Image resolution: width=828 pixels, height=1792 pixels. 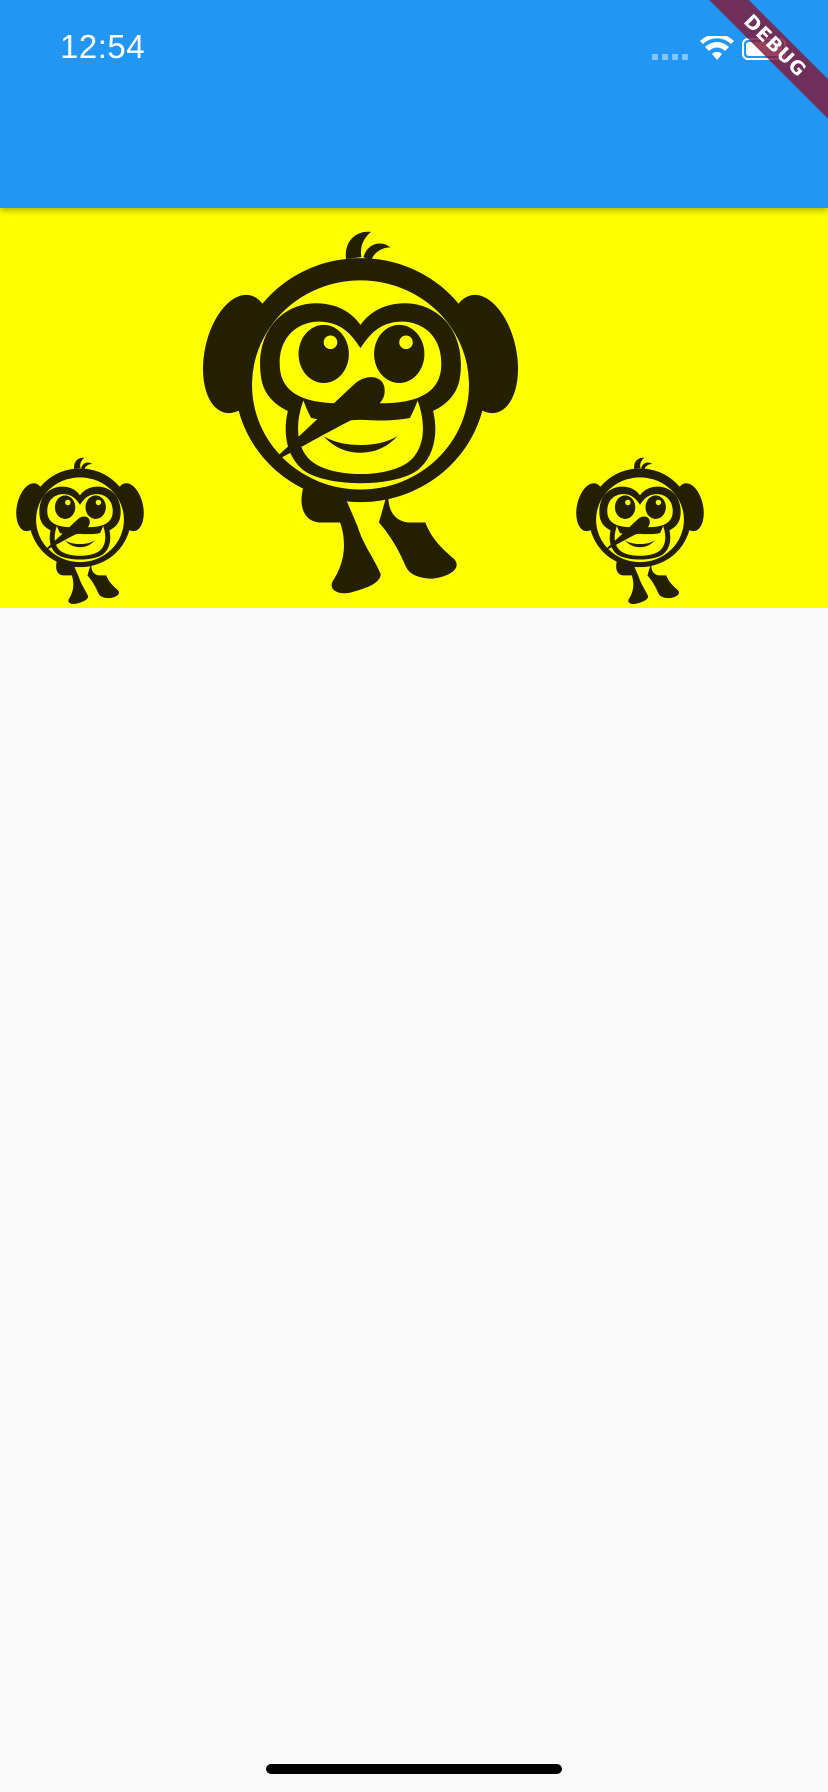 I want to click on status-time: 12:54, so click(x=103, y=46).